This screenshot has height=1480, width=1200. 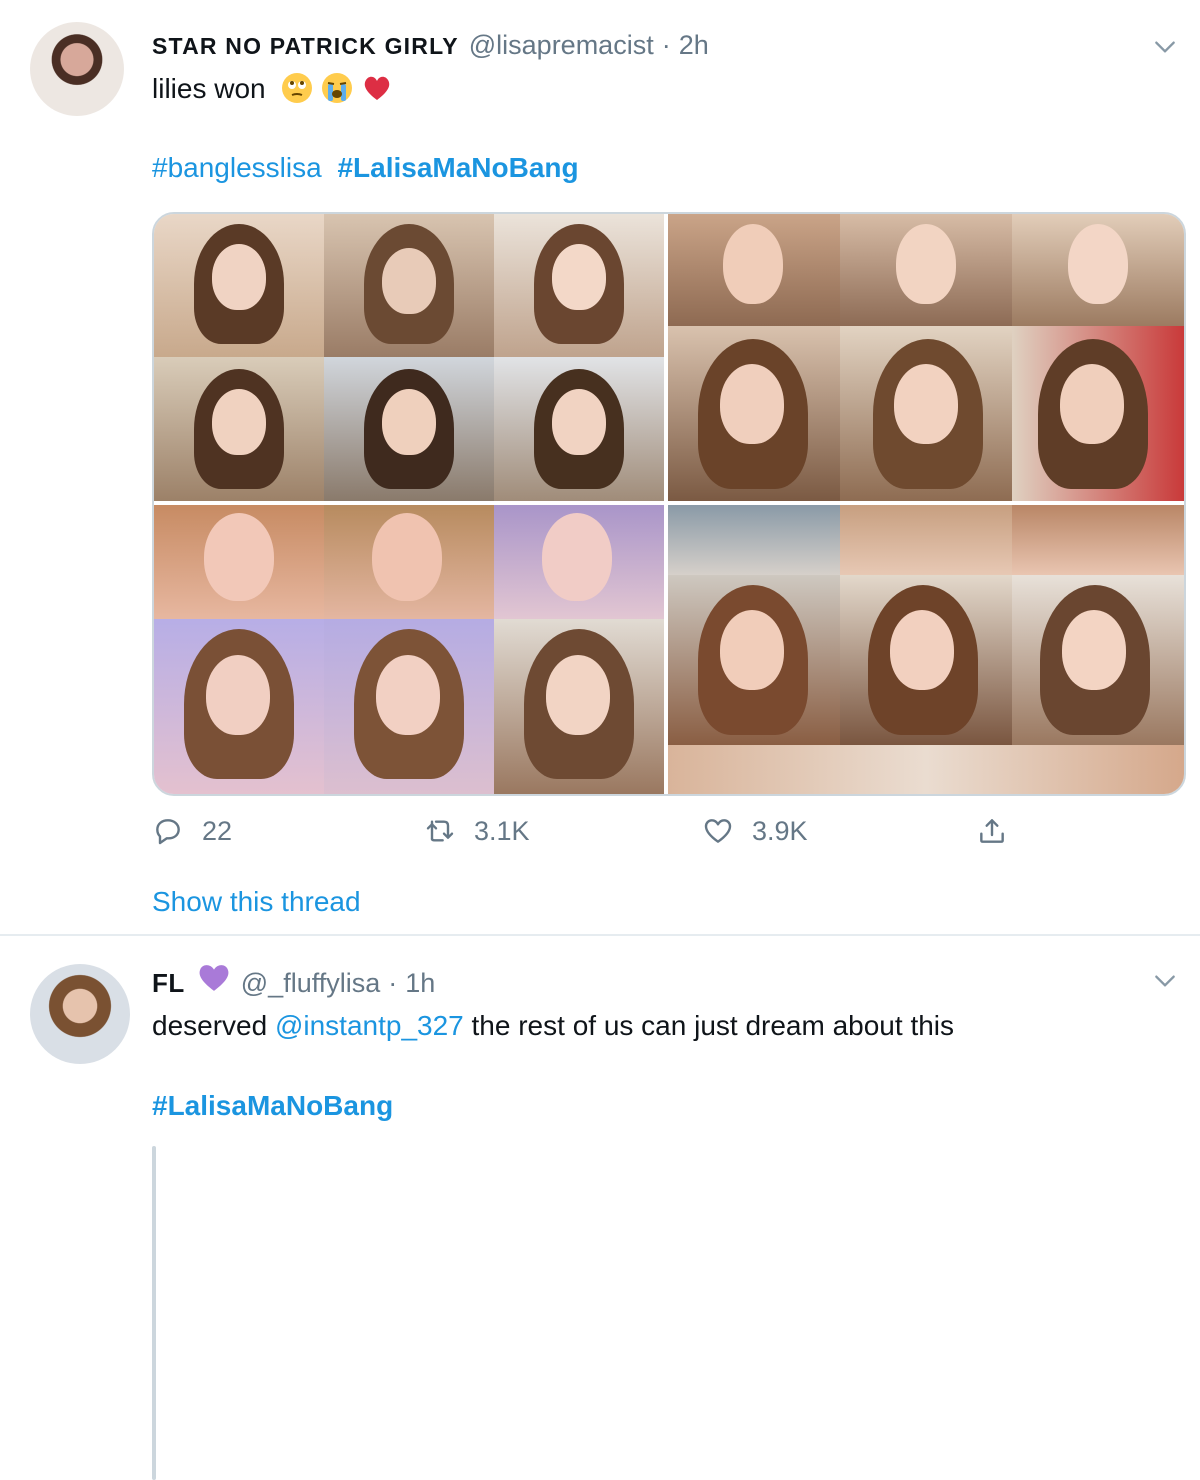 I want to click on retweet-count: 3.1K, so click(x=502, y=830).